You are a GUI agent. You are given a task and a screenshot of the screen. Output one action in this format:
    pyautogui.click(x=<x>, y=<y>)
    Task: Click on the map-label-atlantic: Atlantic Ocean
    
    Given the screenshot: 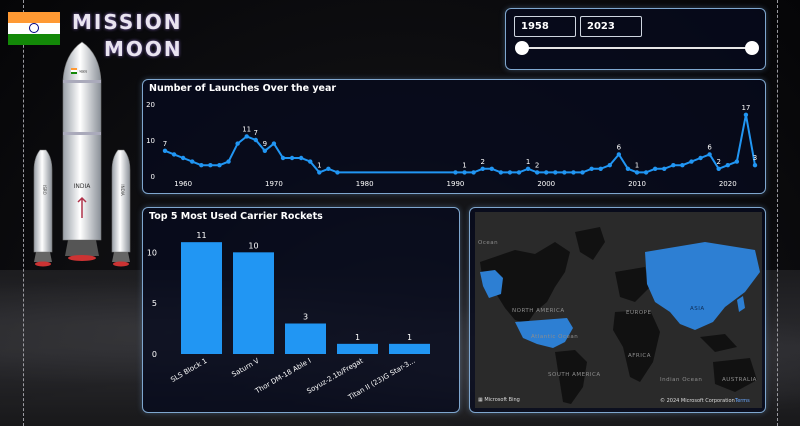 What is the action you would take?
    pyautogui.click(x=555, y=337)
    